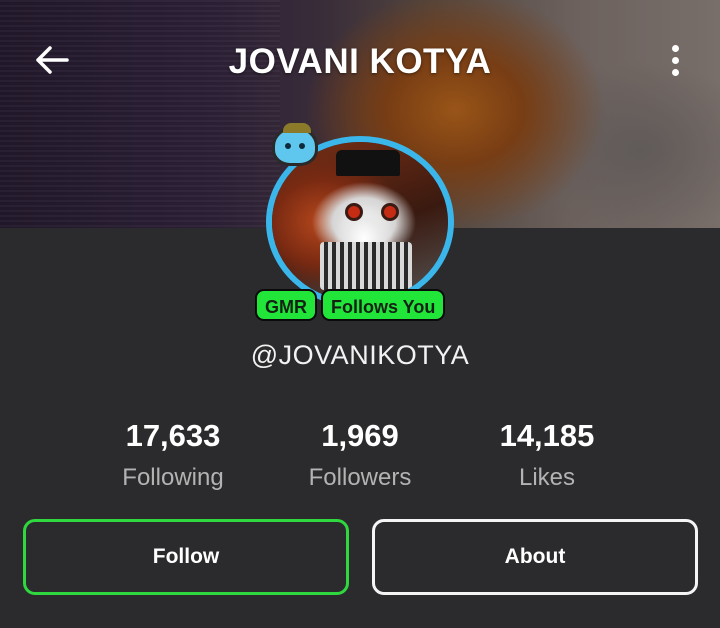 The image size is (720, 628). What do you see at coordinates (360, 355) in the screenshot?
I see `profile-handle: @JOVANIKOTYA` at bounding box center [360, 355].